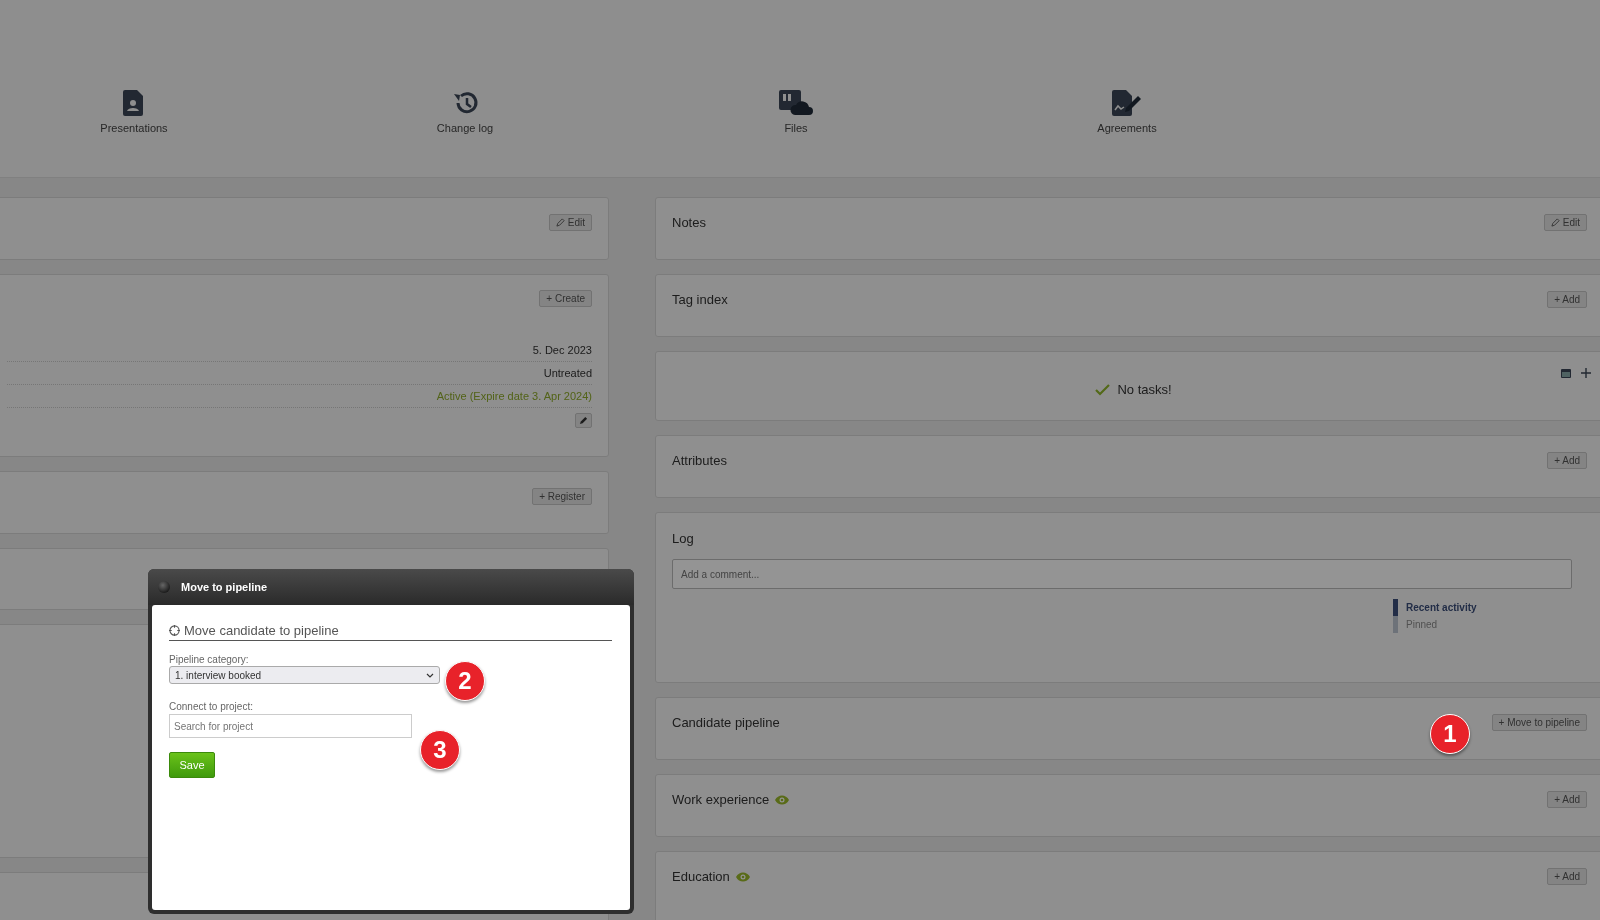 The image size is (1600, 920). Describe the element at coordinates (796, 128) in the screenshot. I see `nav-label: Files` at that location.